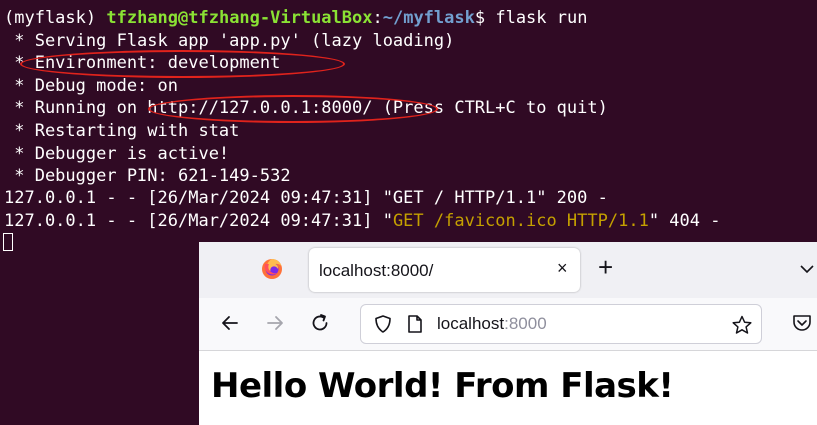  What do you see at coordinates (428, 18) in the screenshot?
I see `prompt-path: ~/myflask` at bounding box center [428, 18].